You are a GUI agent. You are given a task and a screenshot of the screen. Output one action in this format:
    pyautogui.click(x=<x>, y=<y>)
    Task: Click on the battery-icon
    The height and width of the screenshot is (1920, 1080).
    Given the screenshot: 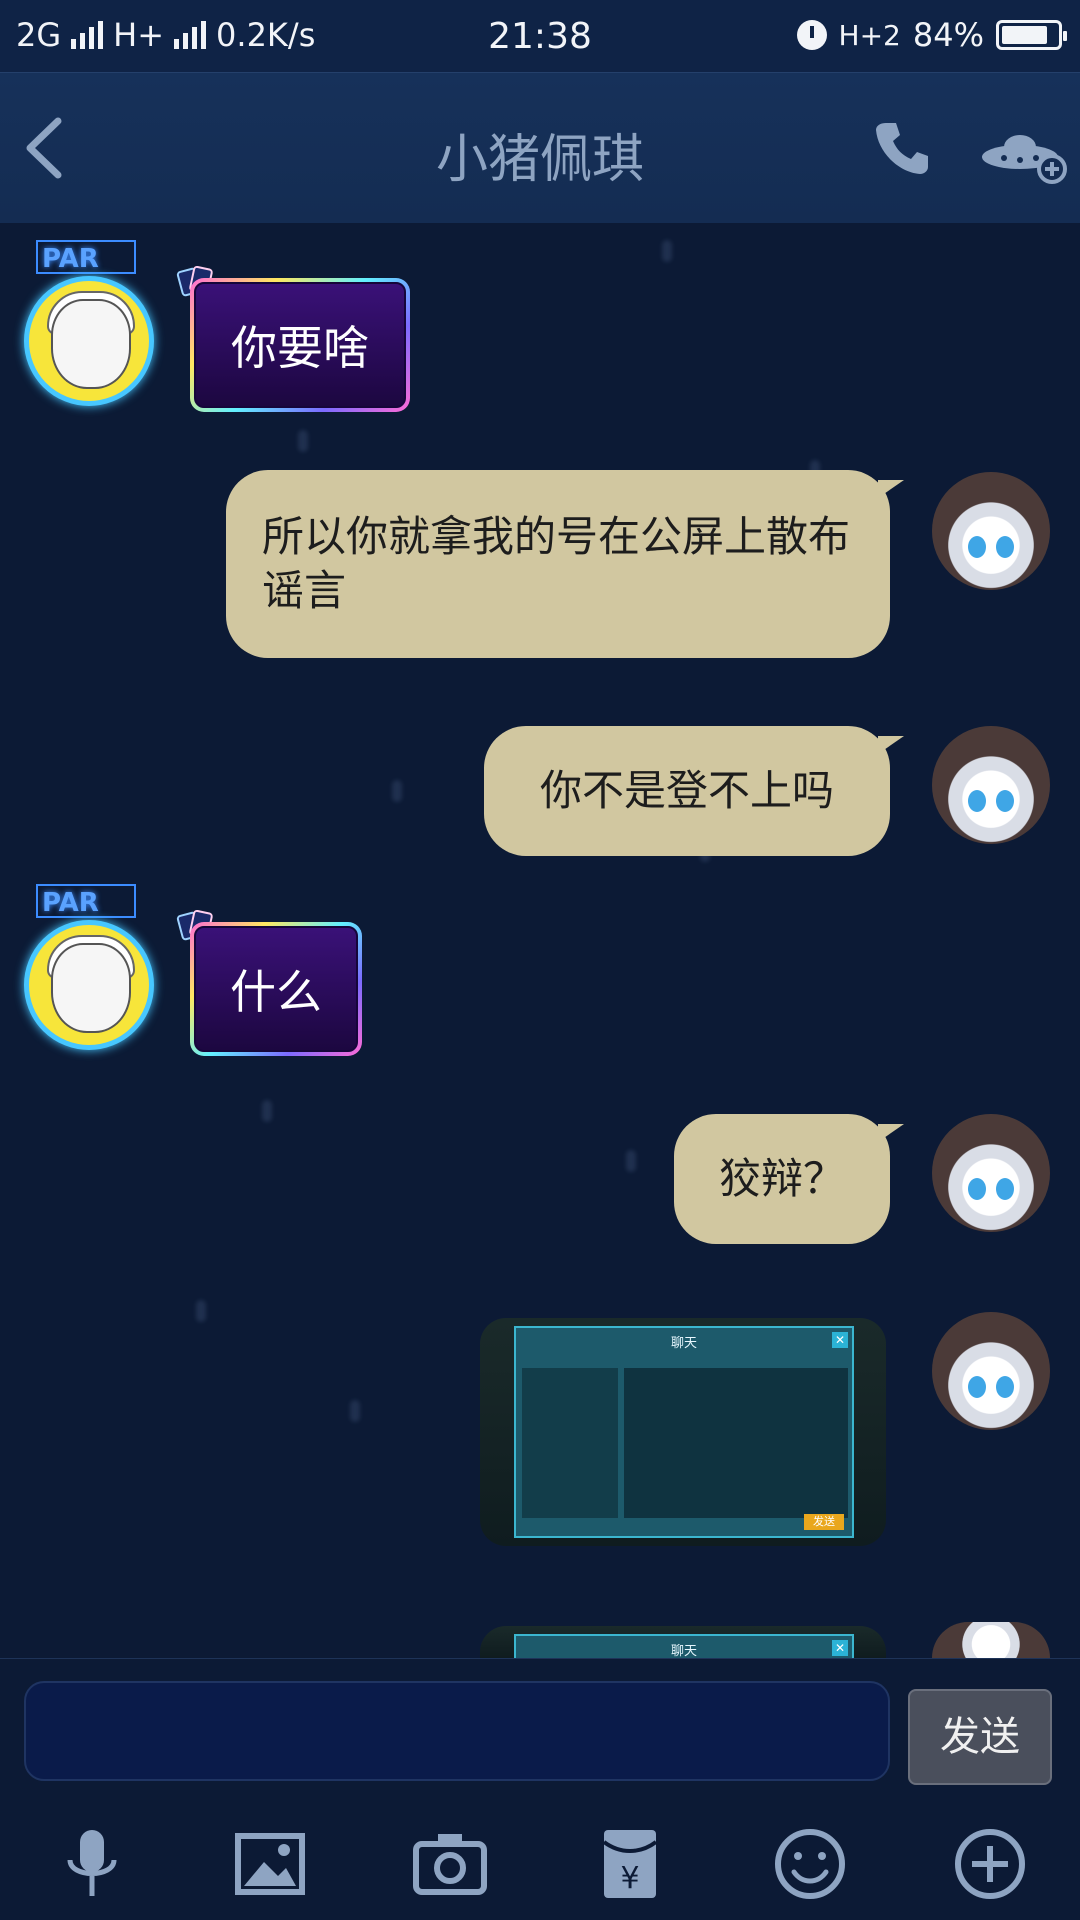 What is the action you would take?
    pyautogui.click(x=1031, y=35)
    